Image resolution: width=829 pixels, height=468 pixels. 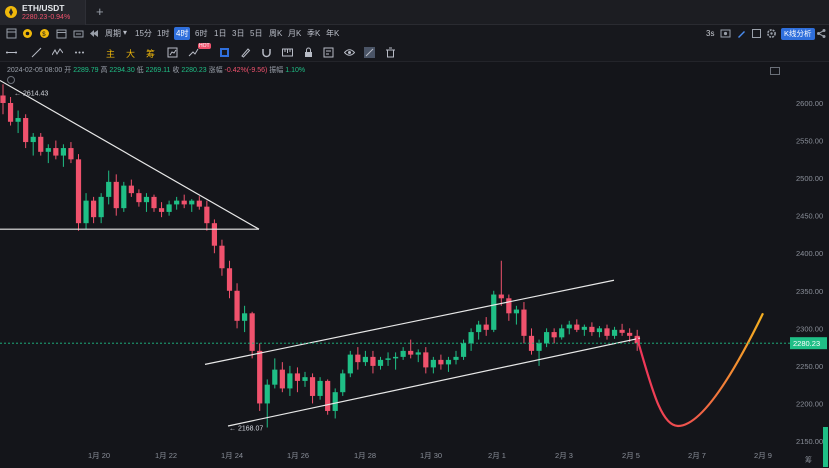 I want to click on price-axis-tick: 2200.00, so click(x=809, y=403).